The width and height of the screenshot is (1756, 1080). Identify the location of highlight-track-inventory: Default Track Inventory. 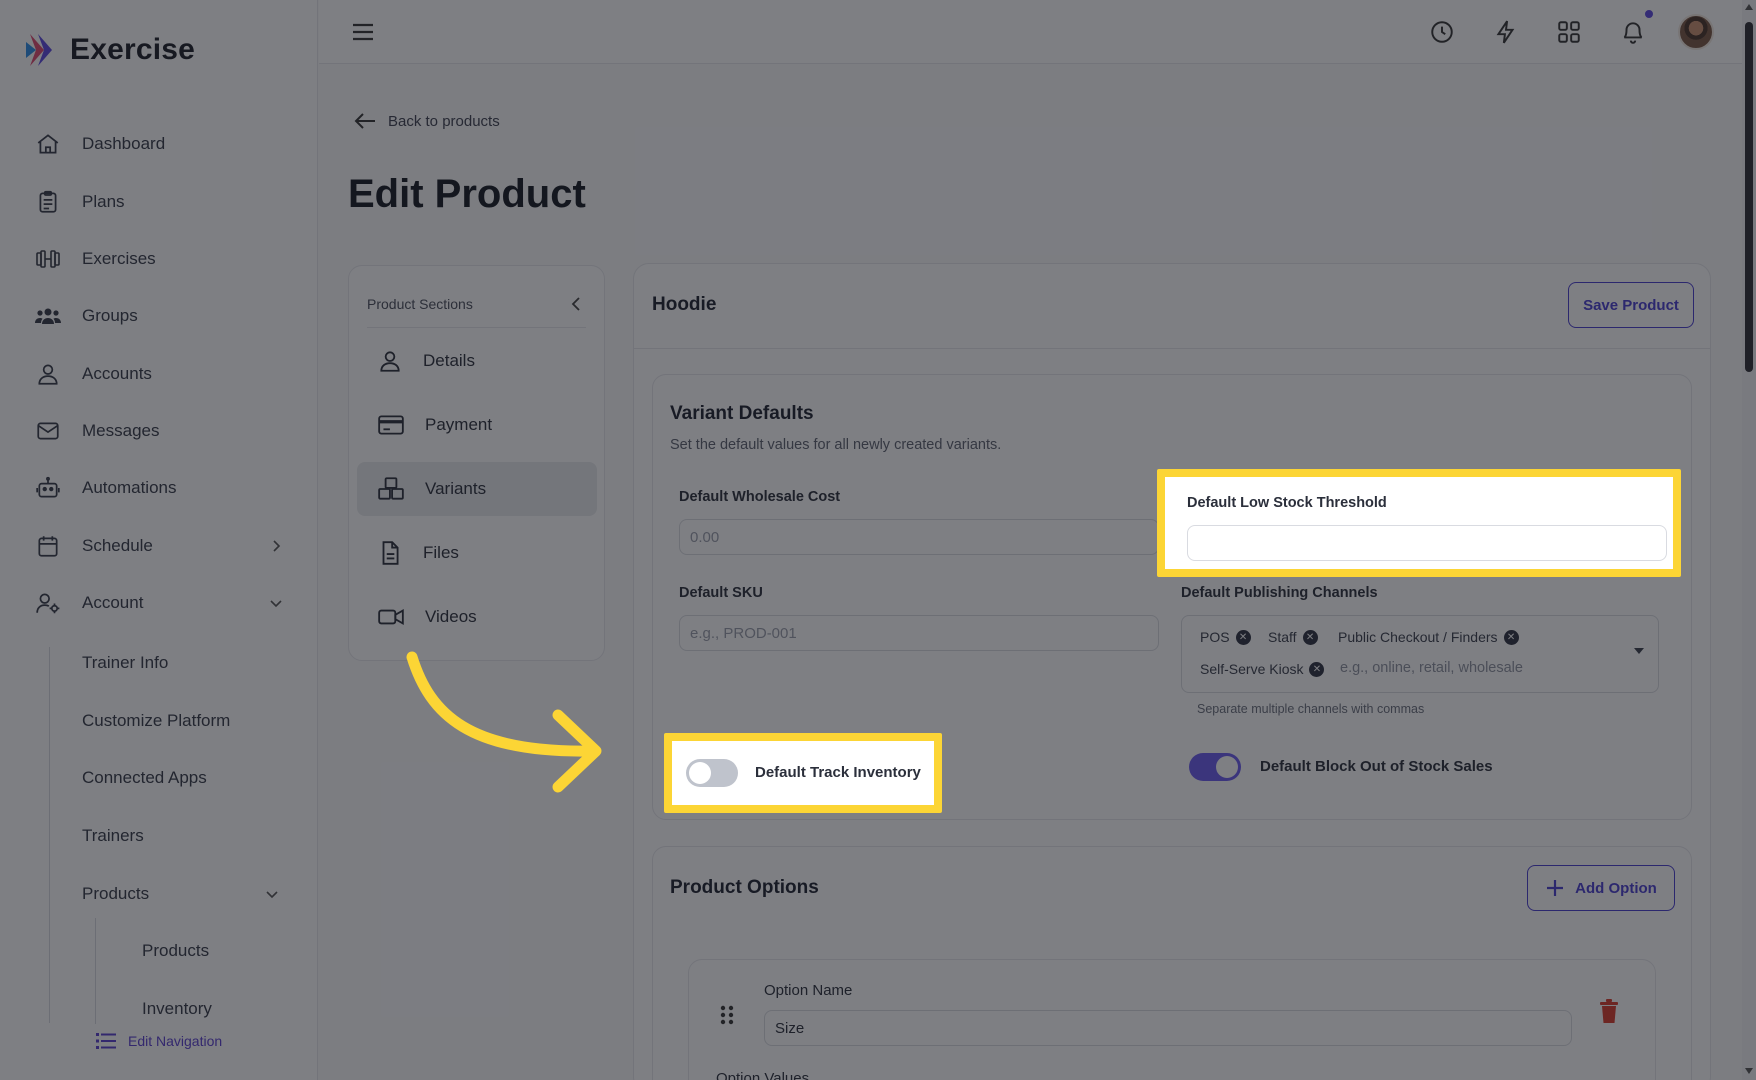
(803, 773).